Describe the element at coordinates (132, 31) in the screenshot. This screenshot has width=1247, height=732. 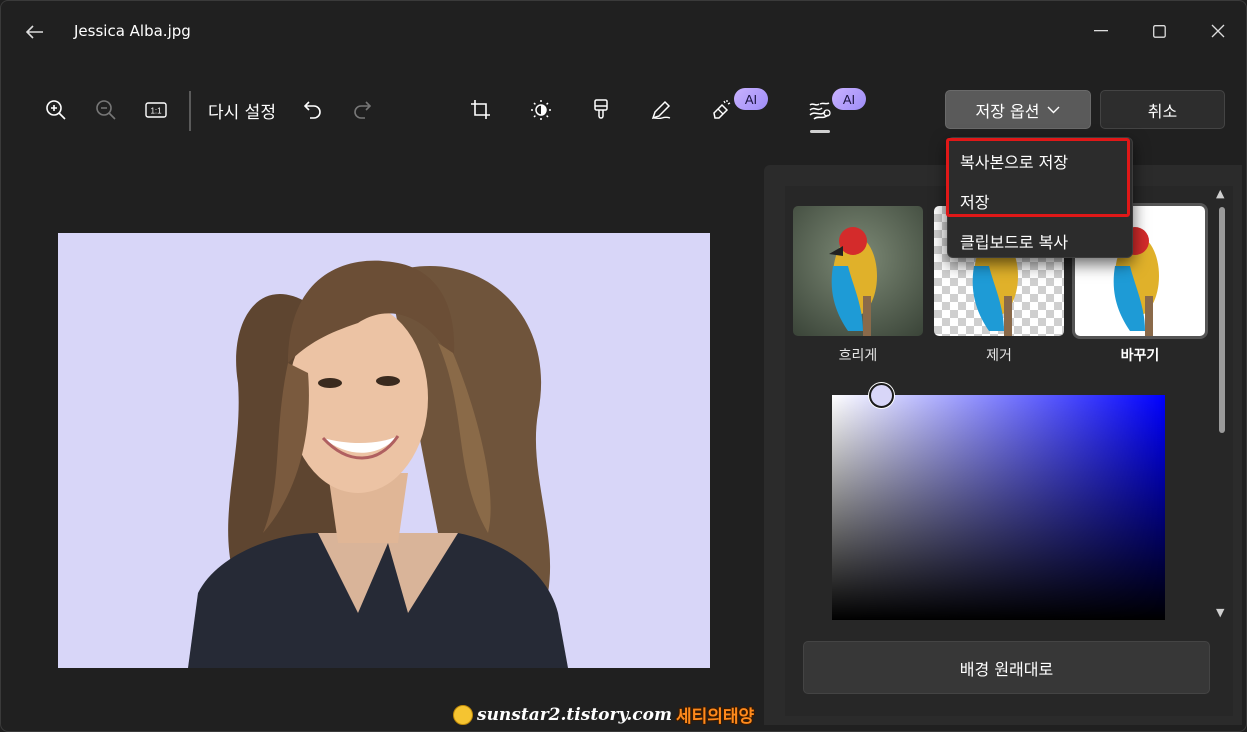
I see `window-title: Jessica Alba.jpg` at that location.